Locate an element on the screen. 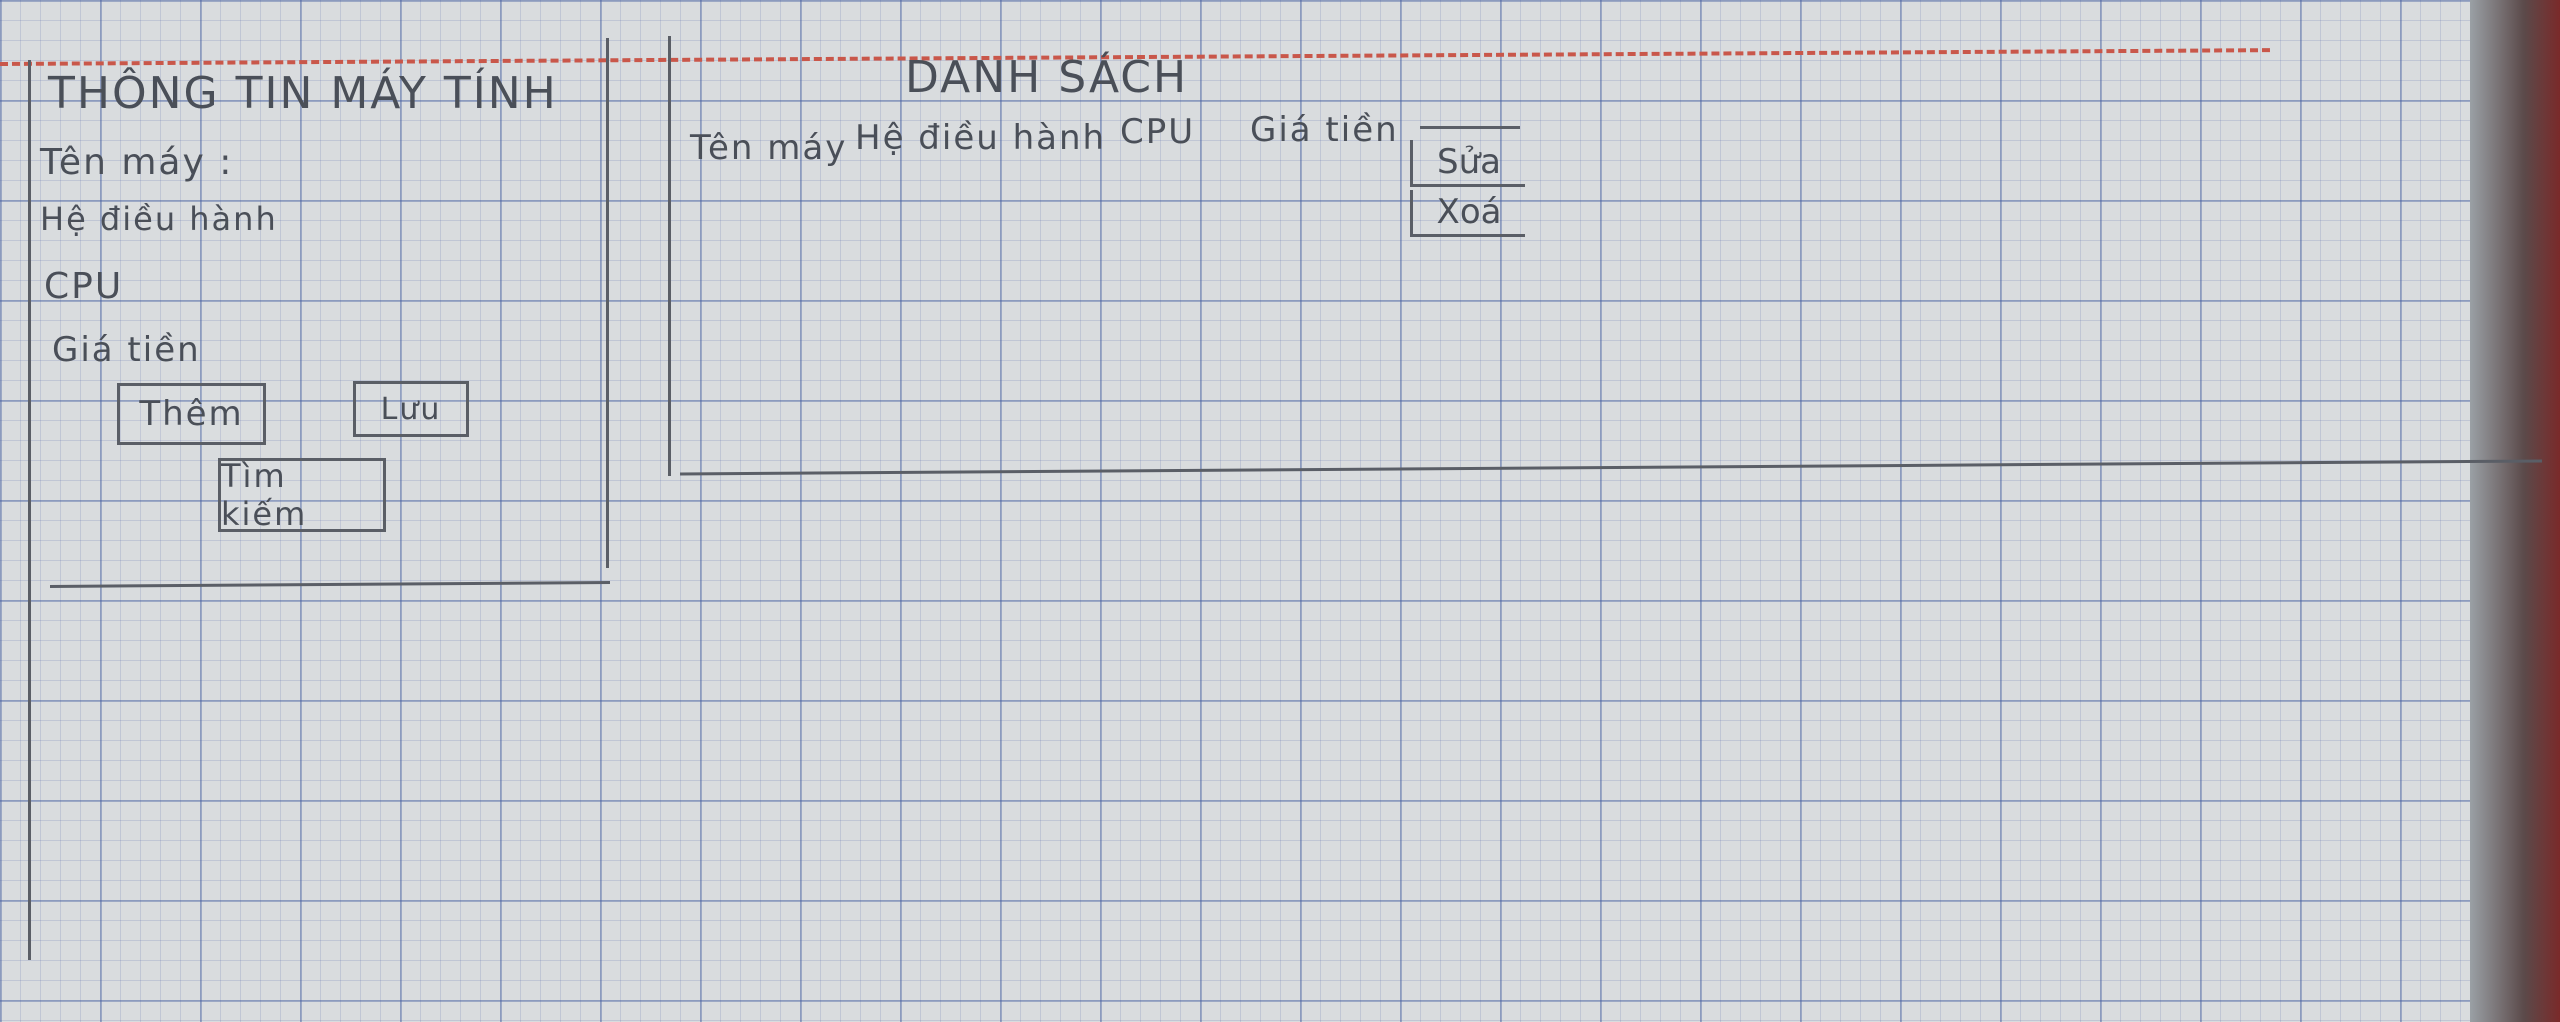  paper-edge is located at coordinates (2515, 511).